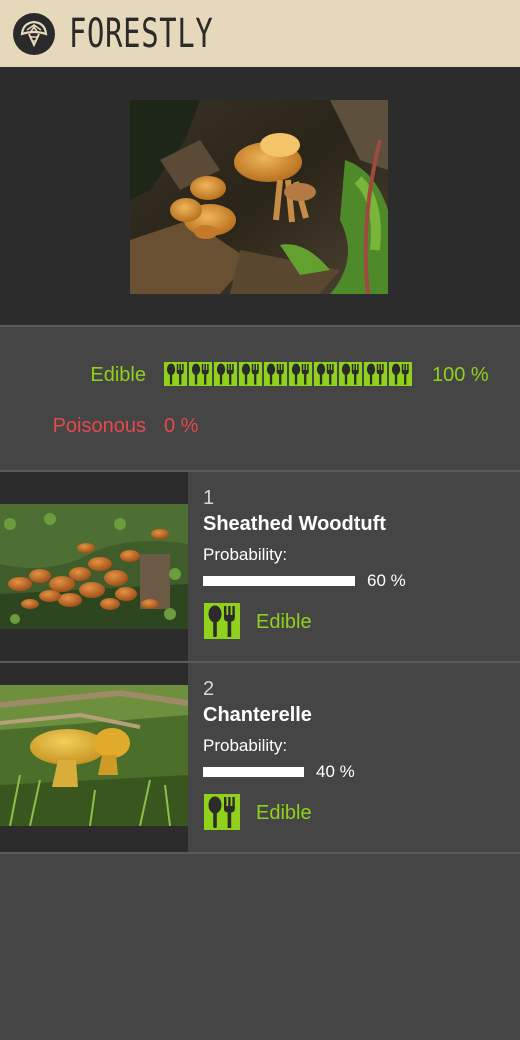  Describe the element at coordinates (259, 197) in the screenshot. I see `mushroom-photo` at that location.